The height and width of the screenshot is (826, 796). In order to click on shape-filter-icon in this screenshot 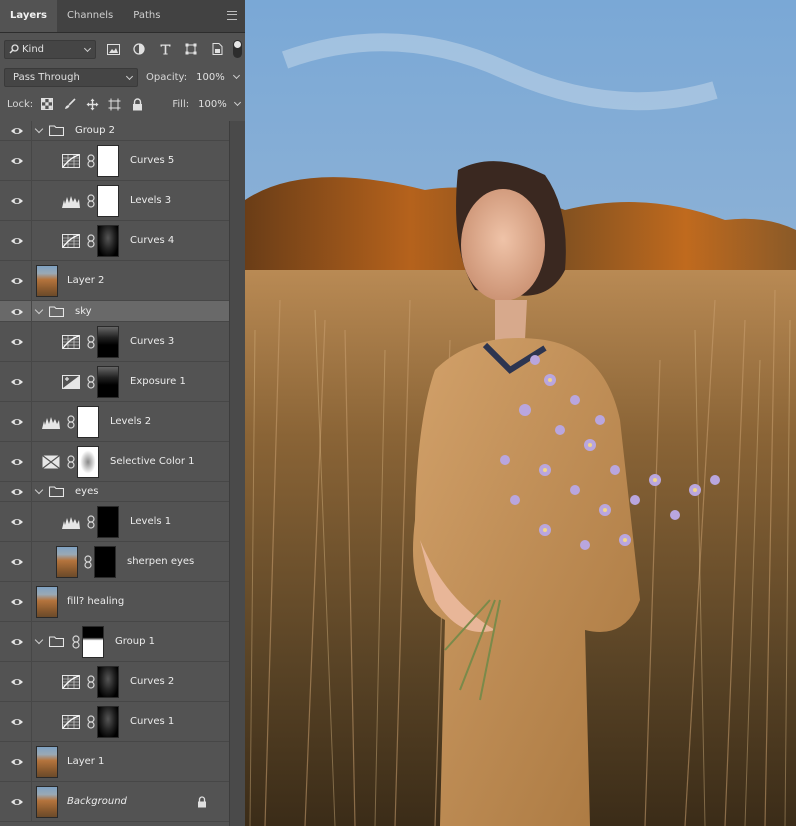, I will do `click(191, 49)`.